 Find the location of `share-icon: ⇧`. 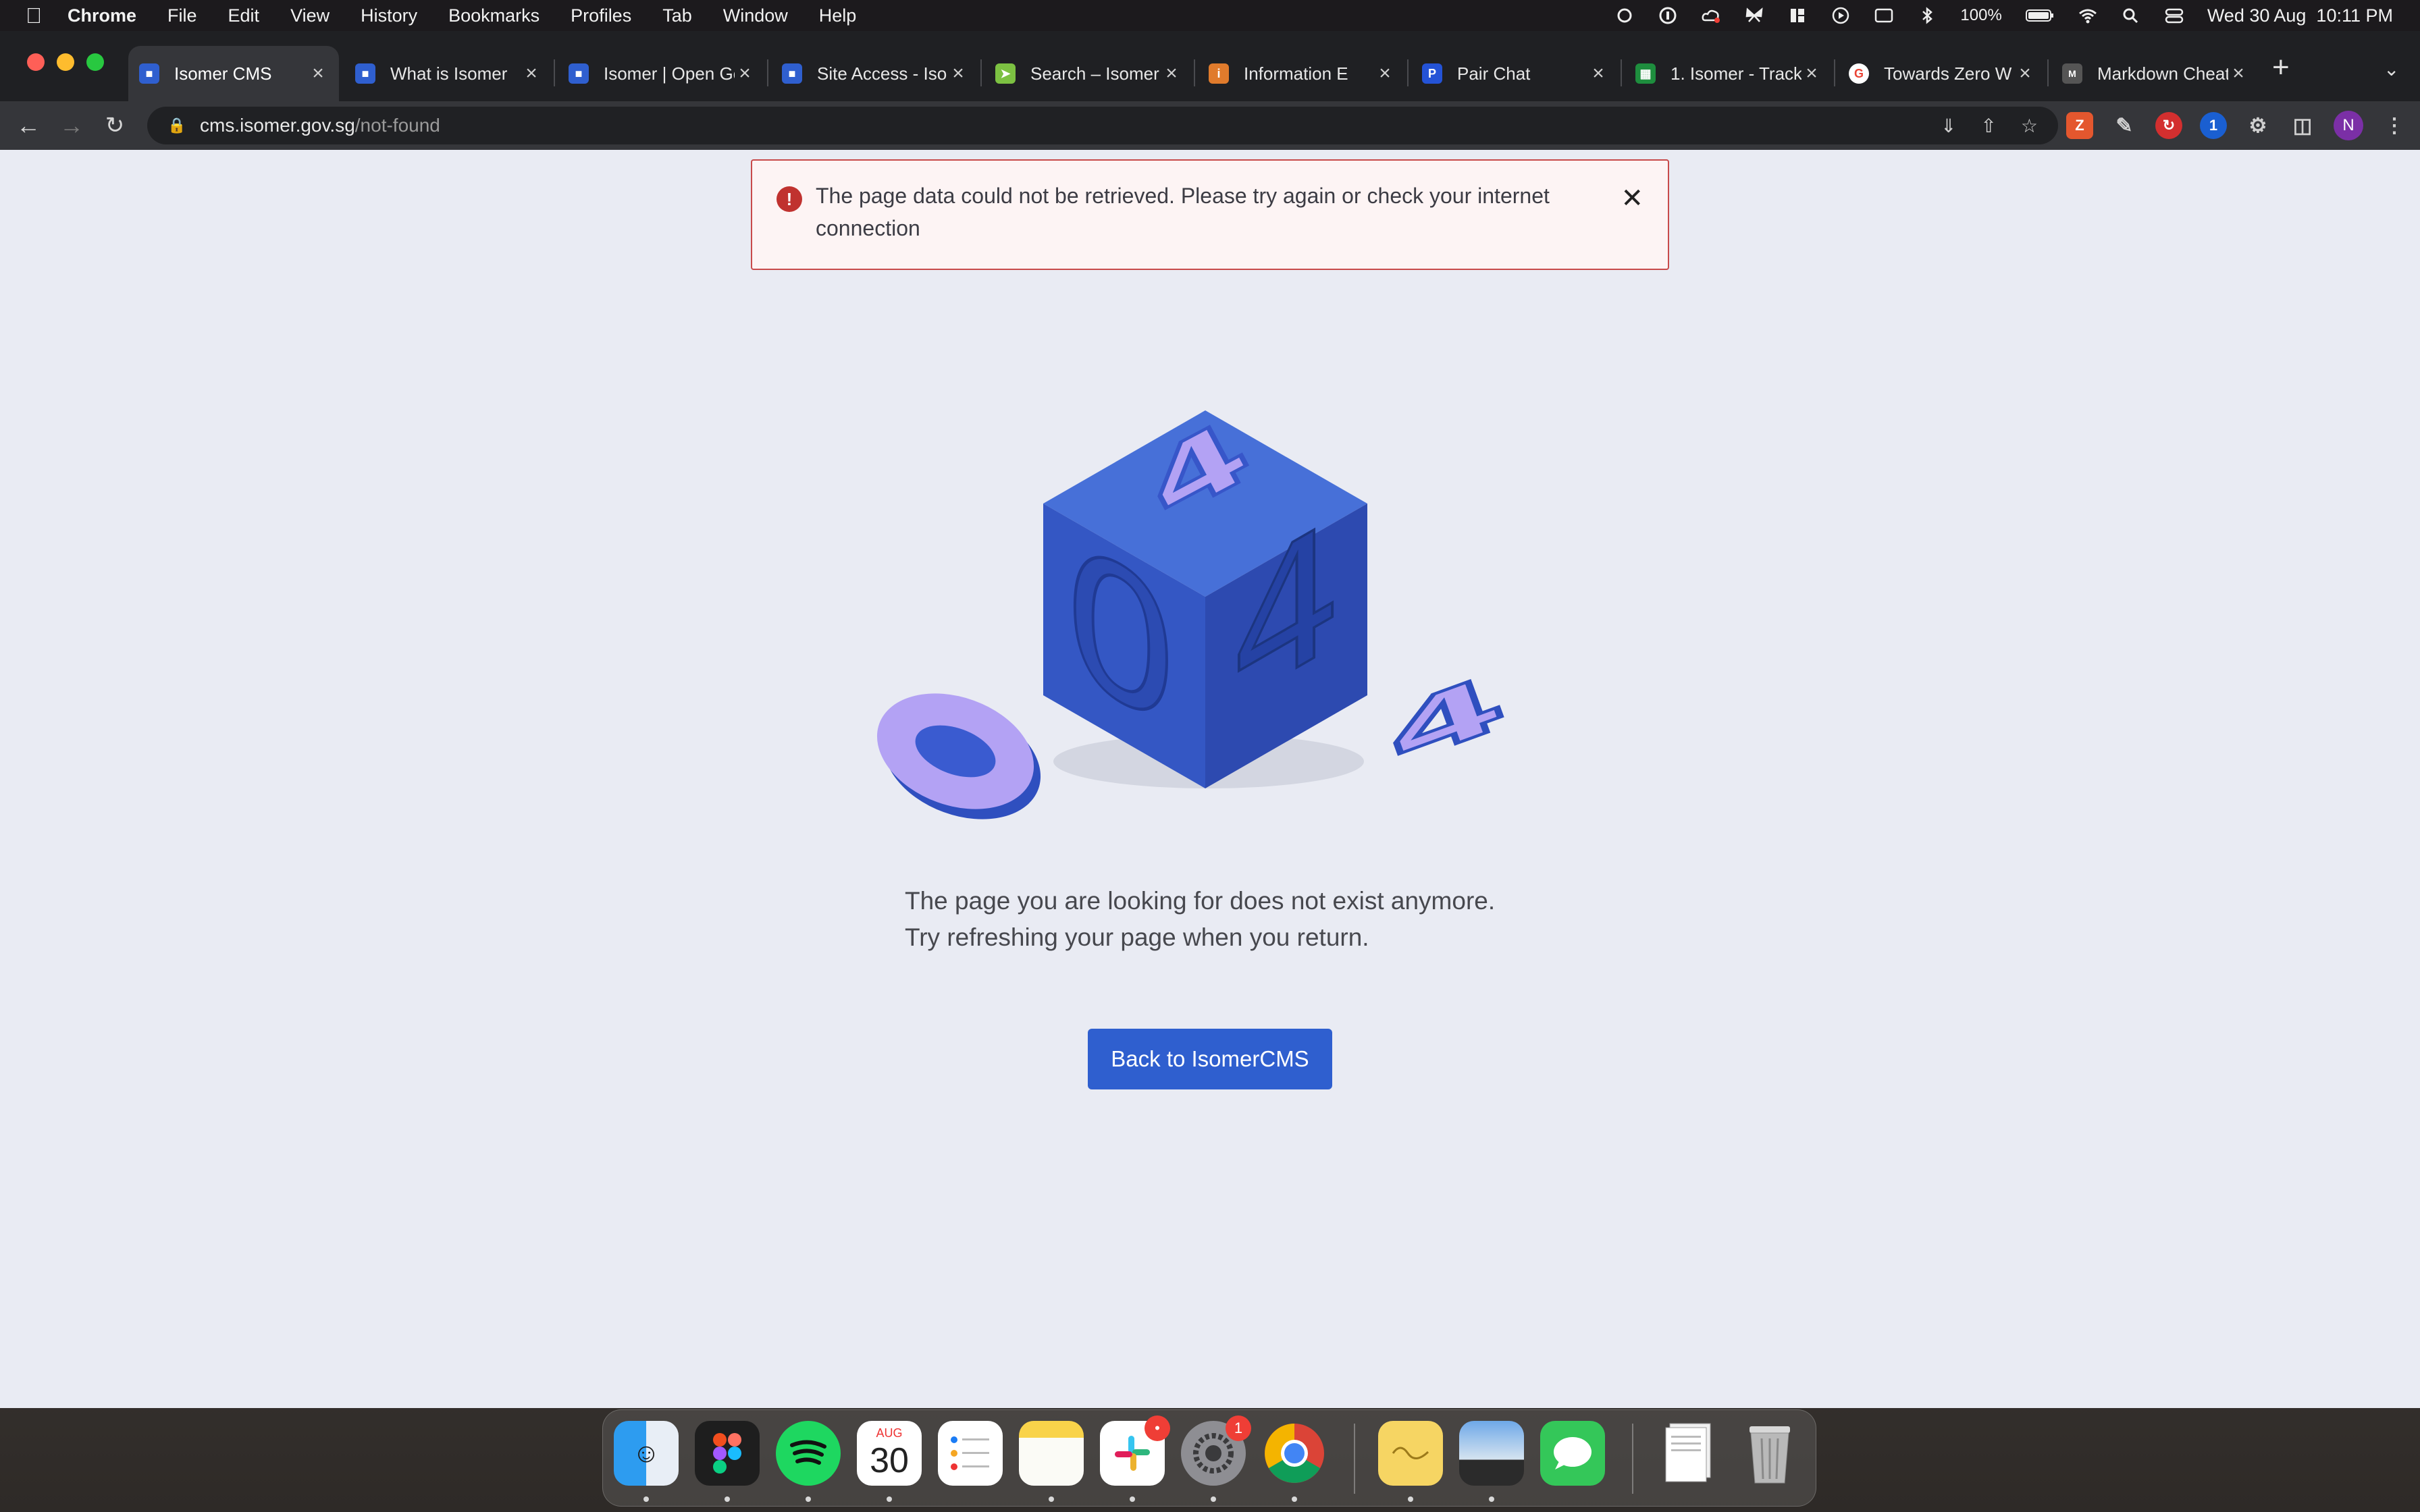

share-icon: ⇧ is located at coordinates (1988, 126).